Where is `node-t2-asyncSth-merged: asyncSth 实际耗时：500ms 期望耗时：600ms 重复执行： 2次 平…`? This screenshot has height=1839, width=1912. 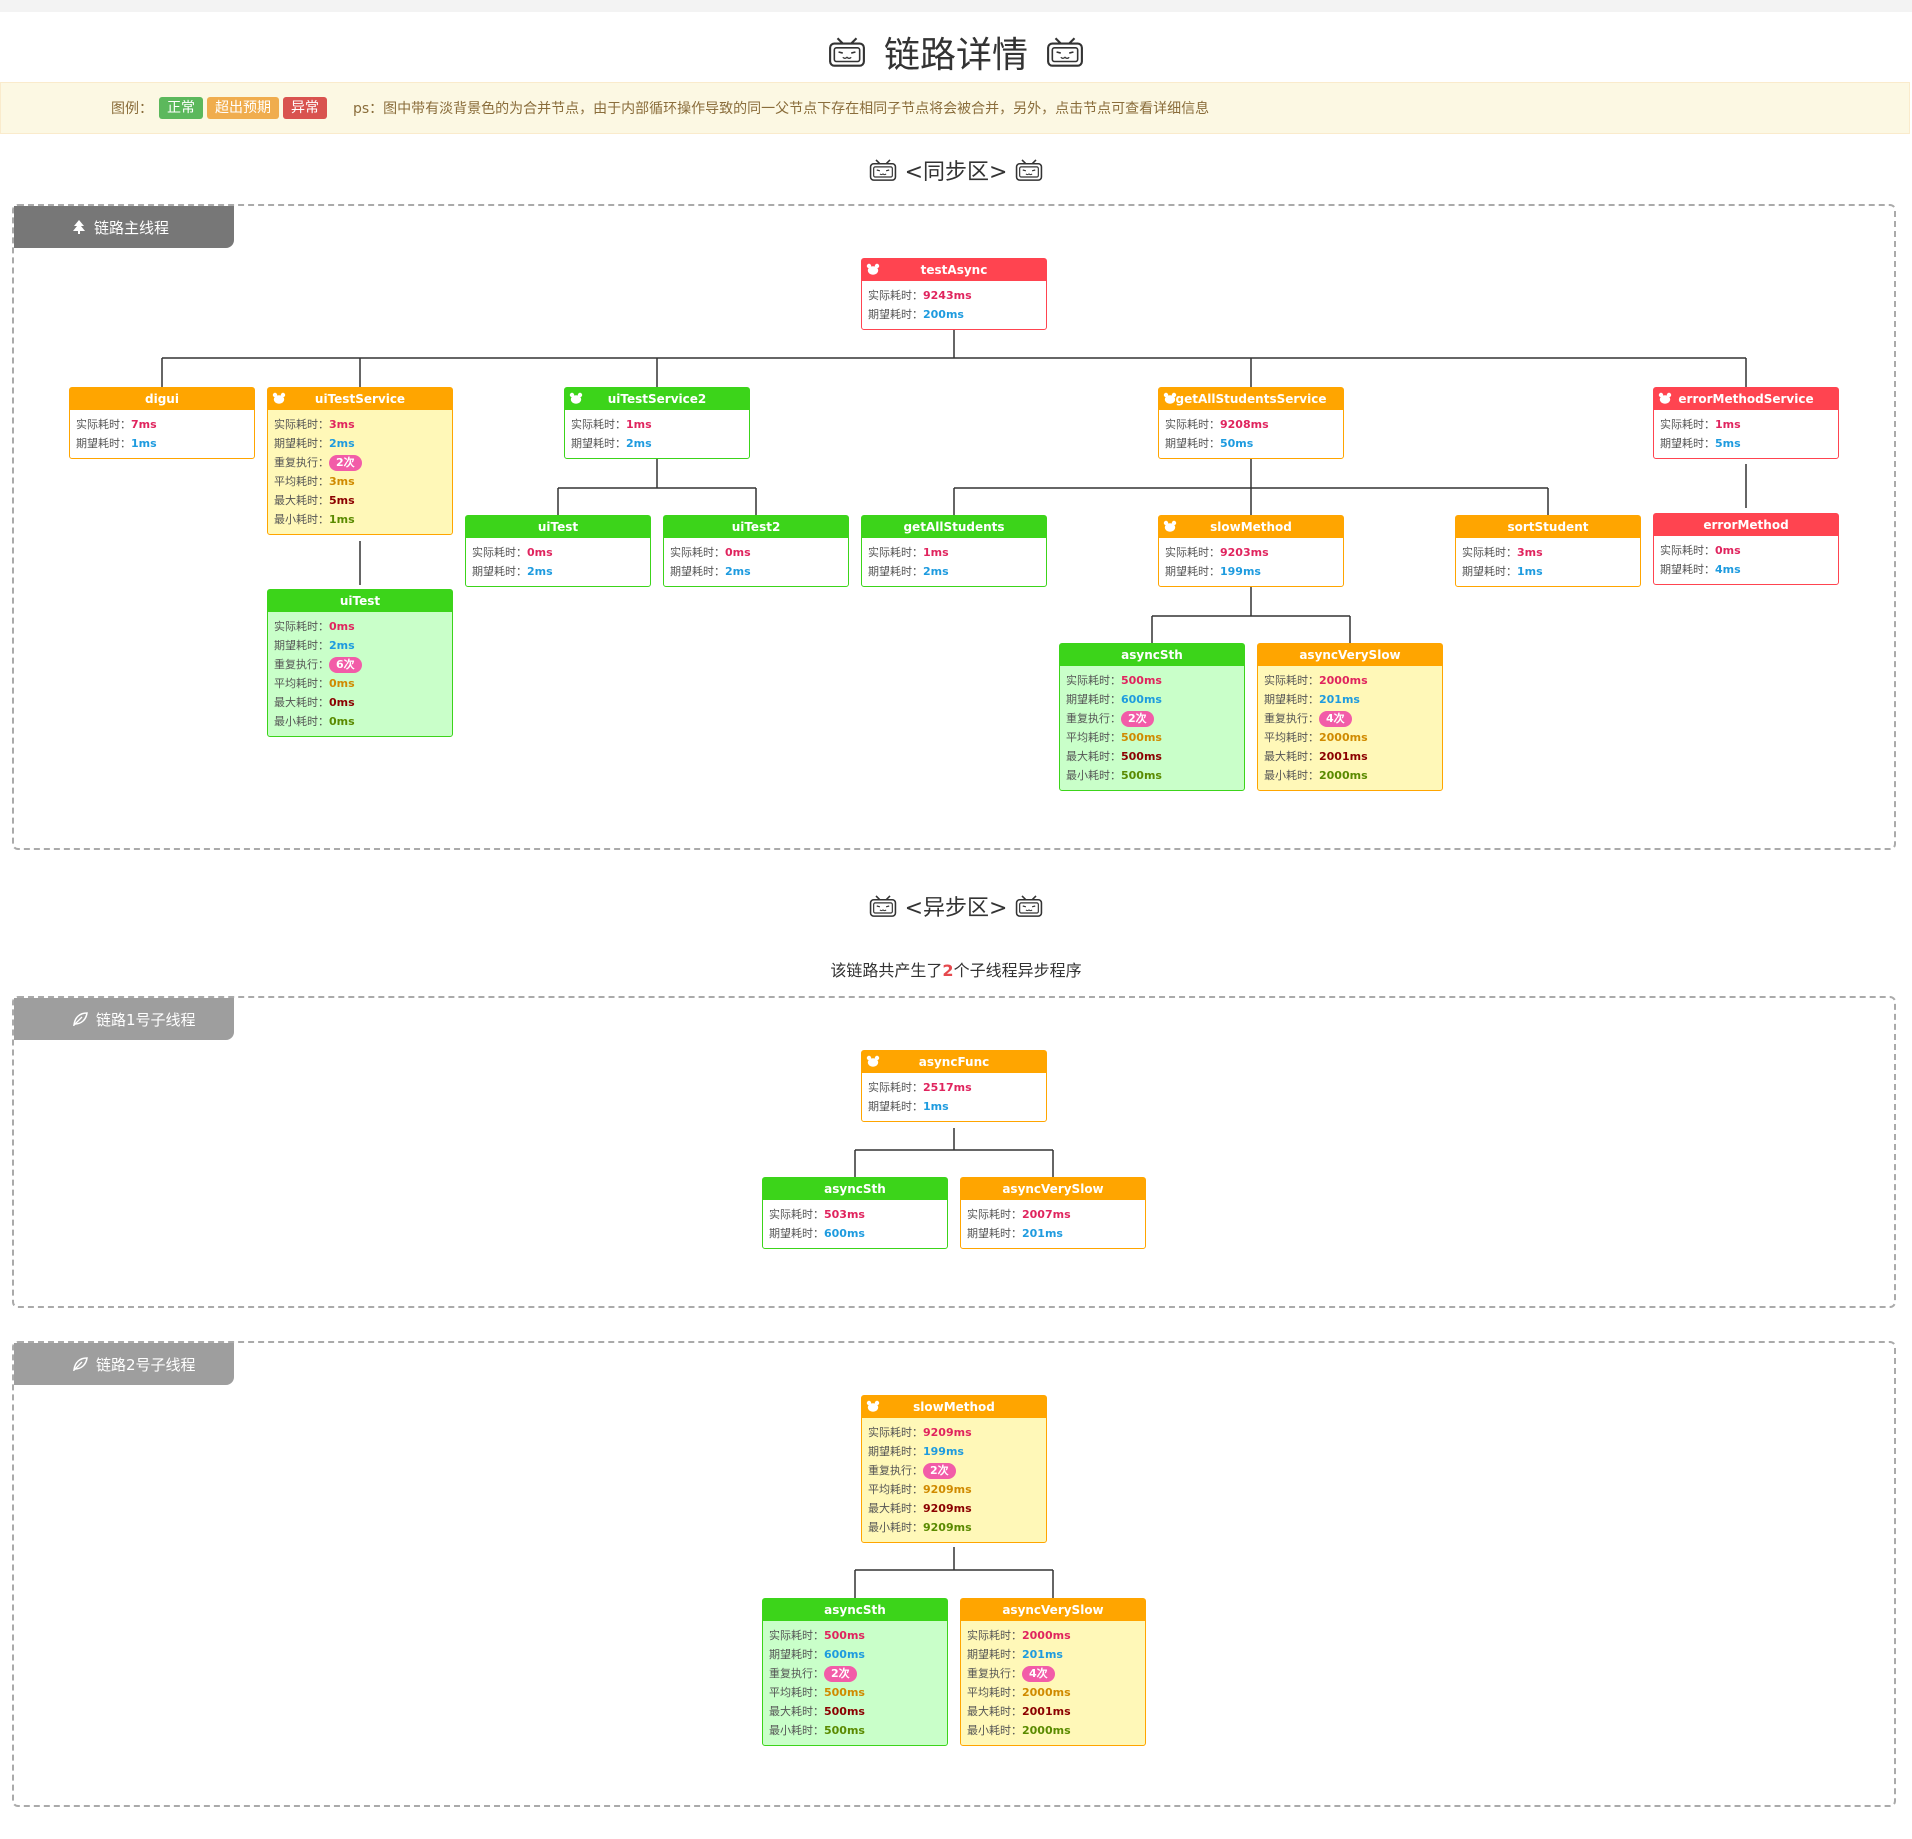
node-t2-asyncSth-merged: asyncSth 实际耗时：500ms 期望耗时：600ms 重复执行： 2次 平… is located at coordinates (855, 1672).